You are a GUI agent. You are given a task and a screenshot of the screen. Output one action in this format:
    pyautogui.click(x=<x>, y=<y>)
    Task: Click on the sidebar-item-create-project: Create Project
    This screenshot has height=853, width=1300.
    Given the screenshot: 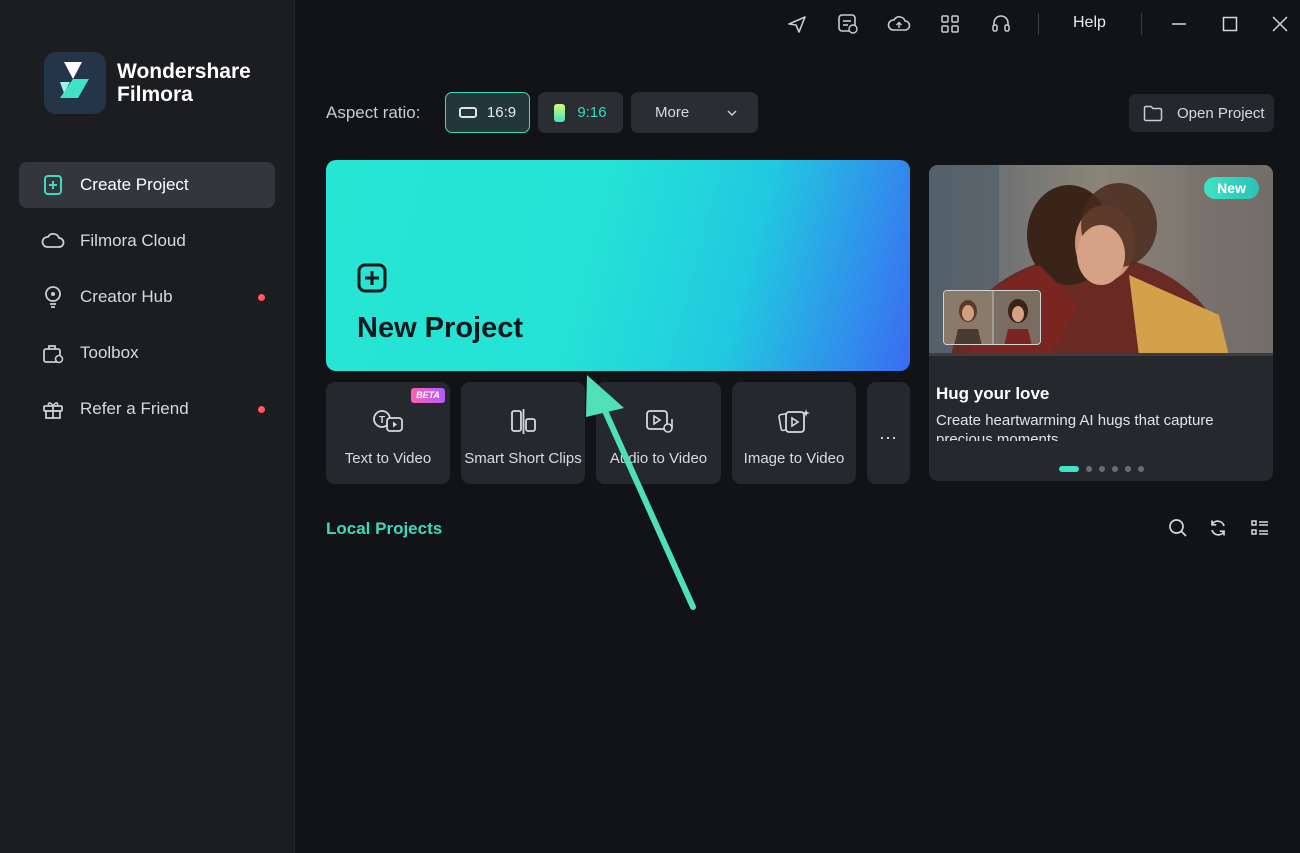 What is the action you would take?
    pyautogui.click(x=147, y=185)
    